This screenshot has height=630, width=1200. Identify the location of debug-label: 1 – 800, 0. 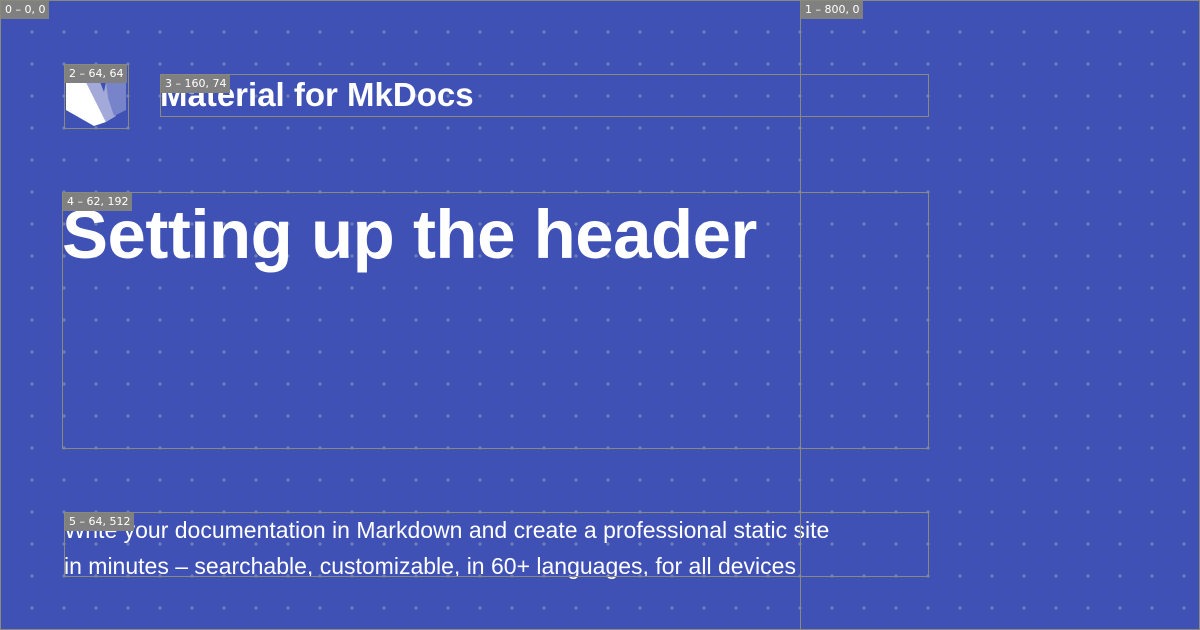
(832, 10).